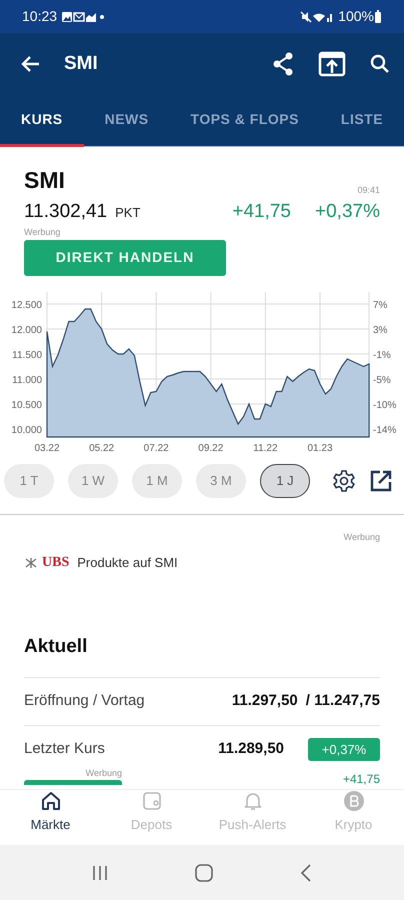  What do you see at coordinates (265, 701) in the screenshot?
I see `opening-value: 11.297,50` at bounding box center [265, 701].